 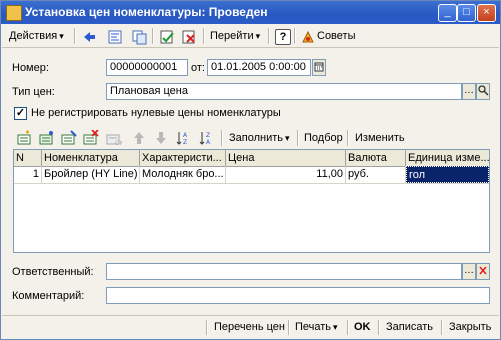 I want to click on dont-register-checkbox: ✓, so click(x=20, y=113).